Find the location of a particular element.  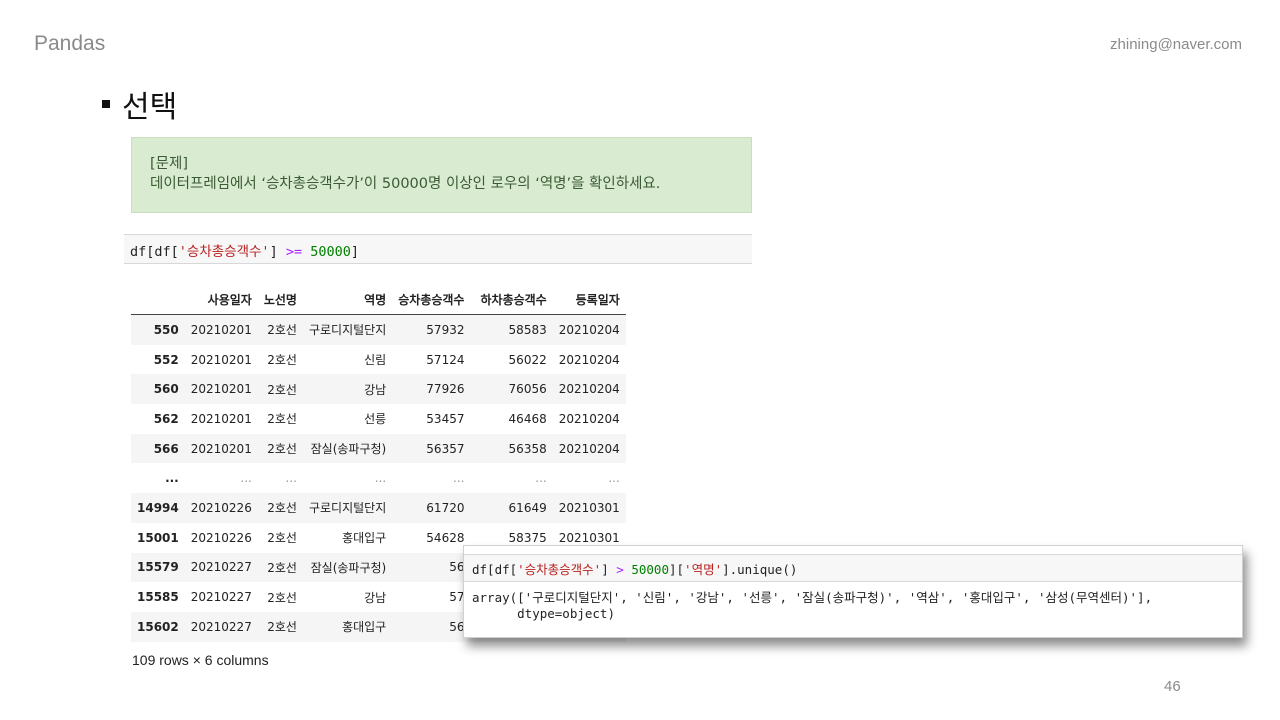

column-header: 노선명 is located at coordinates (280, 299).